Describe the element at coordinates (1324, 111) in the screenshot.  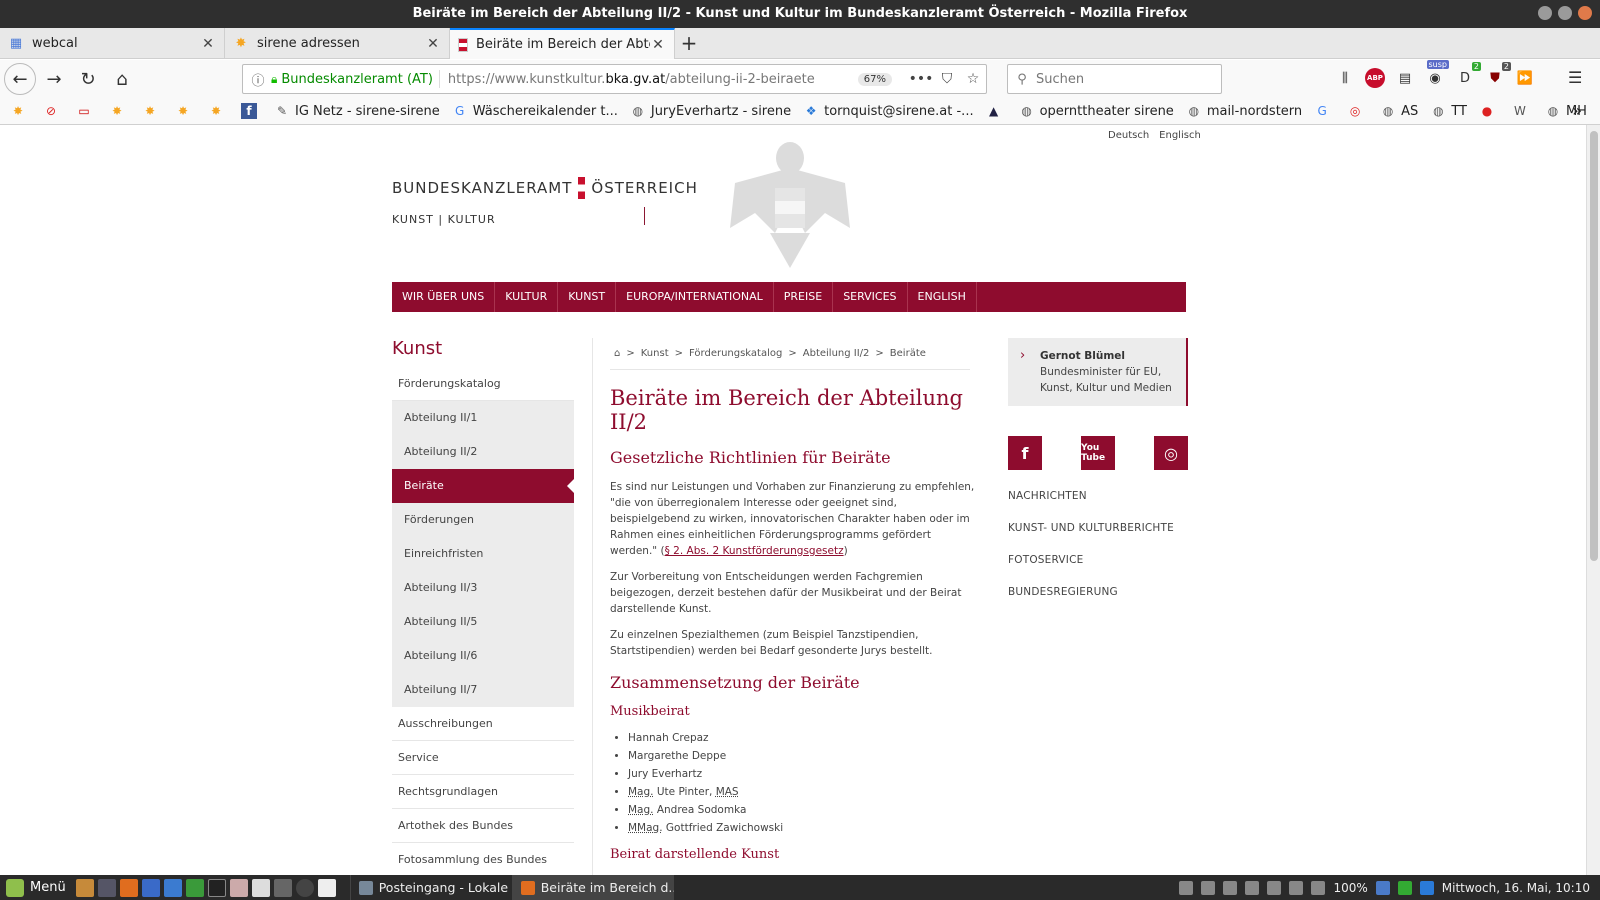
I see `bookmark-item-15: G` at that location.